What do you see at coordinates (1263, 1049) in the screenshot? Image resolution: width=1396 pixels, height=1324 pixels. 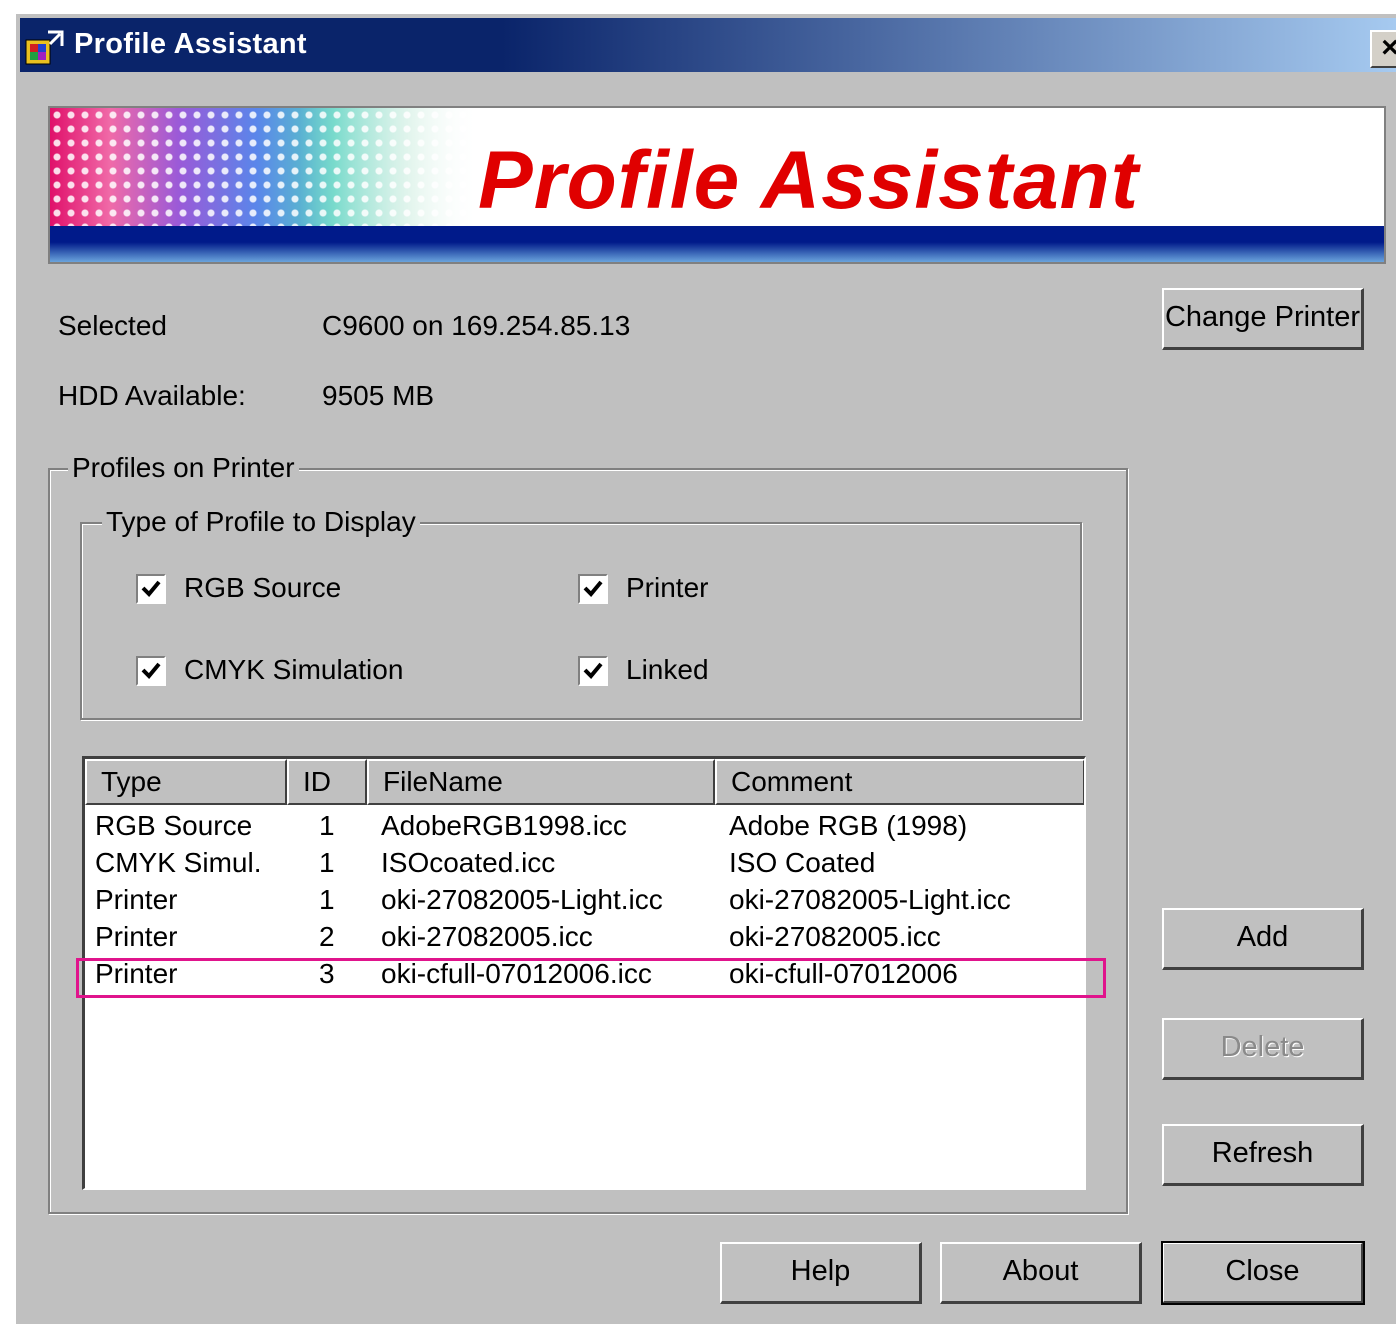 I see `delete-button: Delete` at bounding box center [1263, 1049].